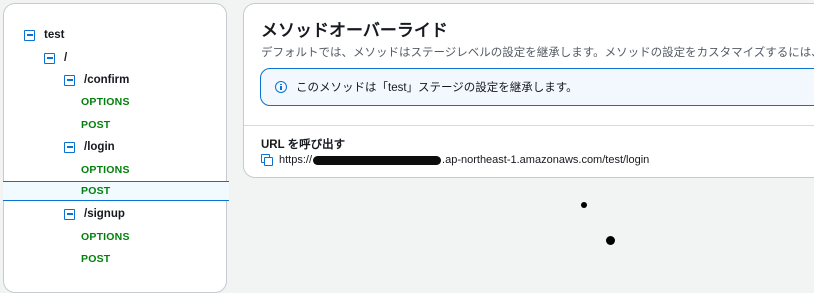  I want to click on tree-item-signup: /signup, so click(115, 214).